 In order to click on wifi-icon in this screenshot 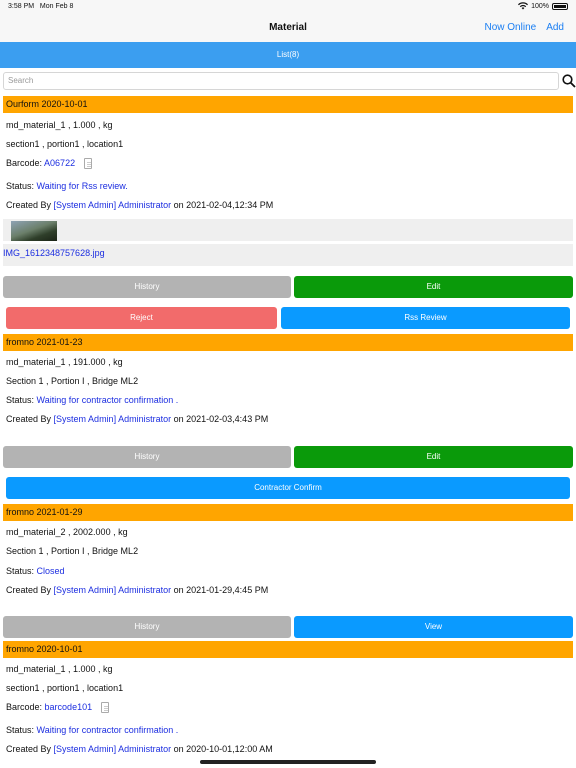, I will do `click(523, 6)`.